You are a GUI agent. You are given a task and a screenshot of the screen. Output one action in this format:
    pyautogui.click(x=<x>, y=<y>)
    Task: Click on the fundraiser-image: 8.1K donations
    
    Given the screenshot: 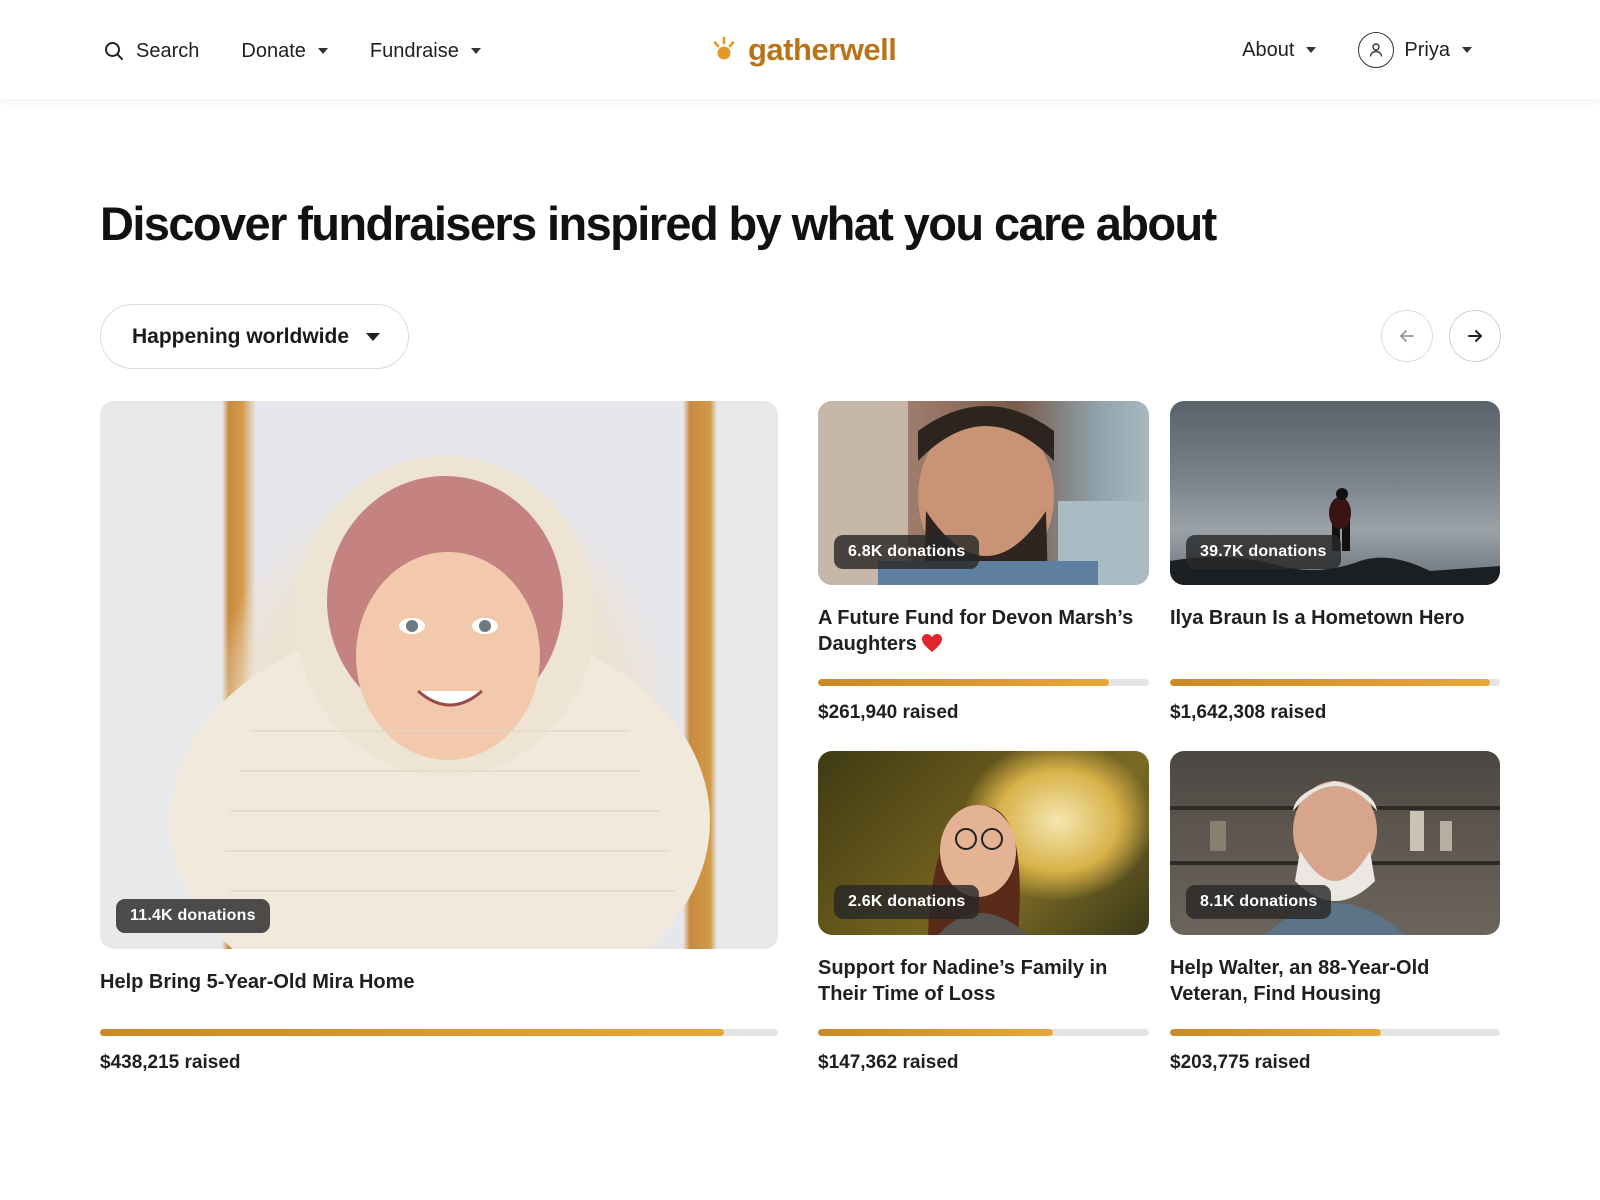 What is the action you would take?
    pyautogui.click(x=1335, y=843)
    